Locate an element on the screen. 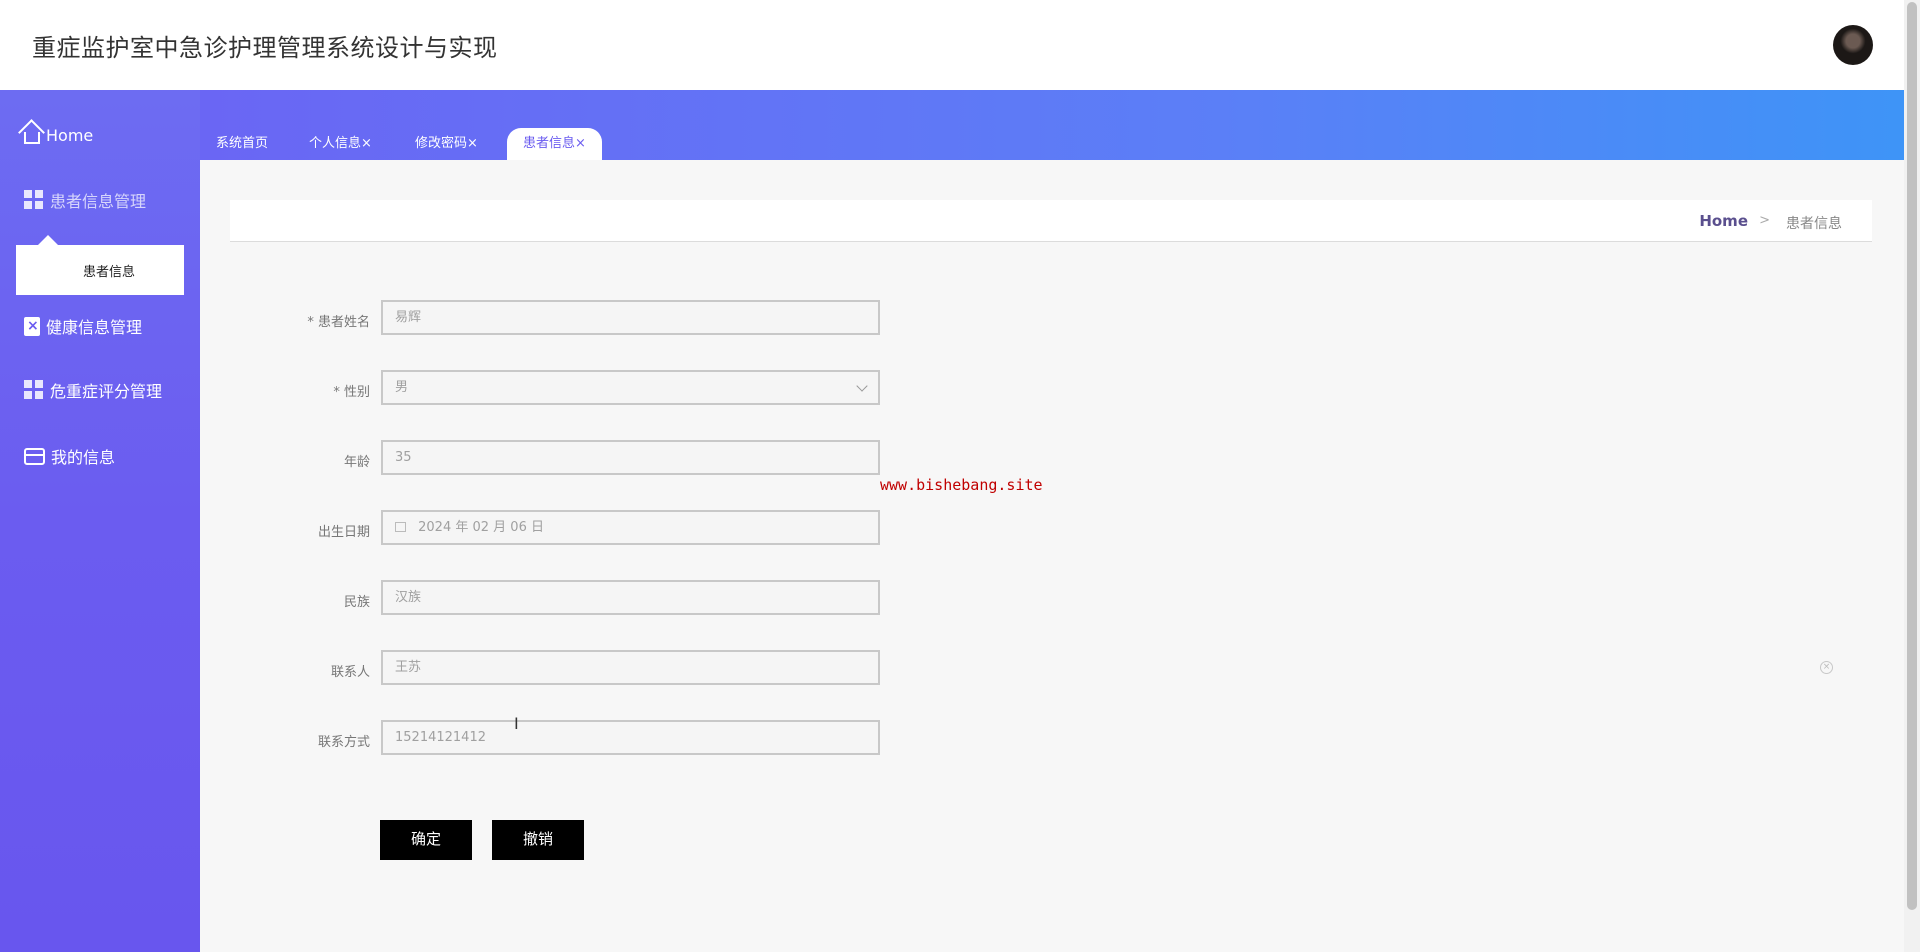 The width and height of the screenshot is (1920, 952). label-contact-phone: 联系方式 is located at coordinates (343, 742).